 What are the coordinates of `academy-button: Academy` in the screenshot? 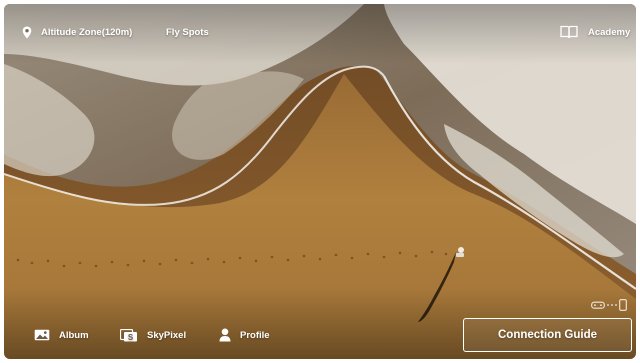 It's located at (595, 32).